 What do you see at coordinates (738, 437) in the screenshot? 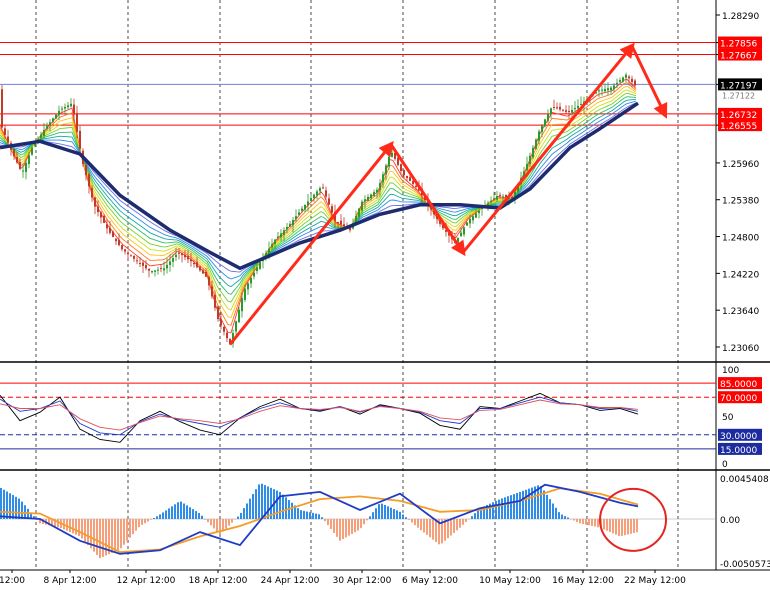
I see `osc-tick-label: 30.0000` at bounding box center [738, 437].